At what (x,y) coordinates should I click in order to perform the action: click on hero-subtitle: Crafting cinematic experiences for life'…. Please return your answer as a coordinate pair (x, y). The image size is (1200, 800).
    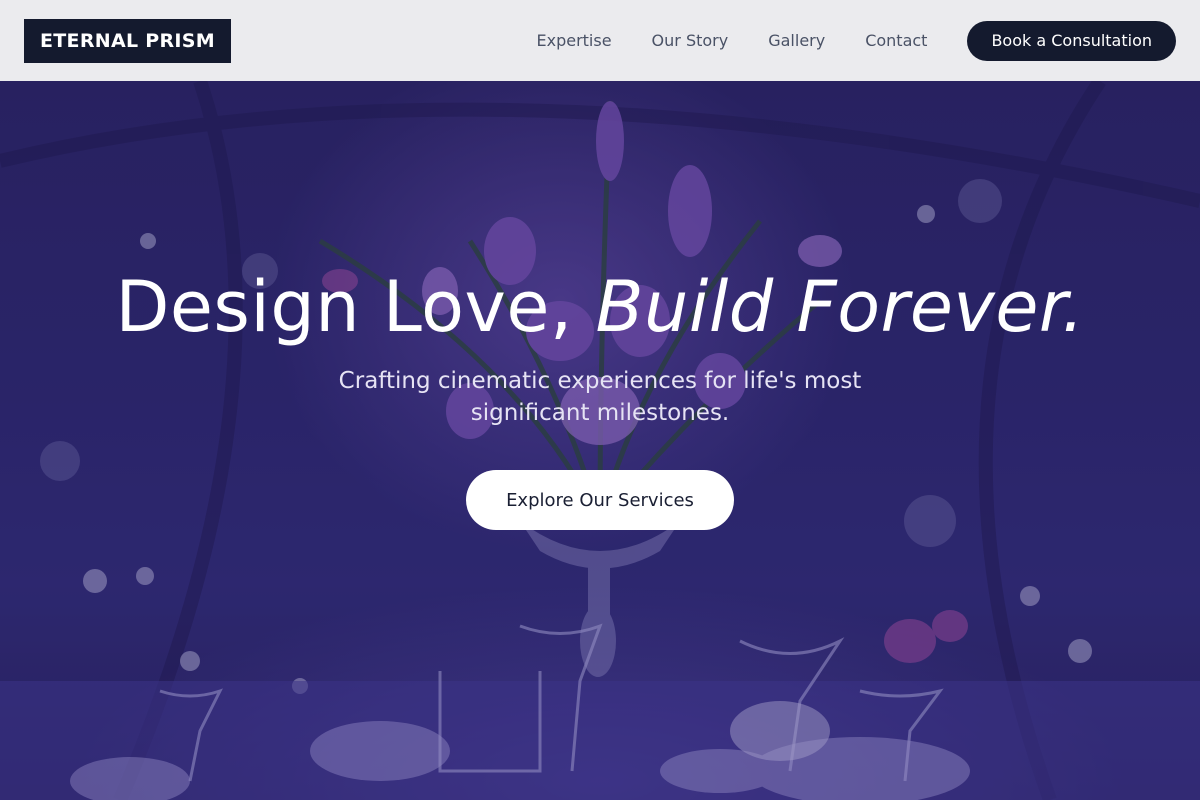
    Looking at the image, I should click on (600, 397).